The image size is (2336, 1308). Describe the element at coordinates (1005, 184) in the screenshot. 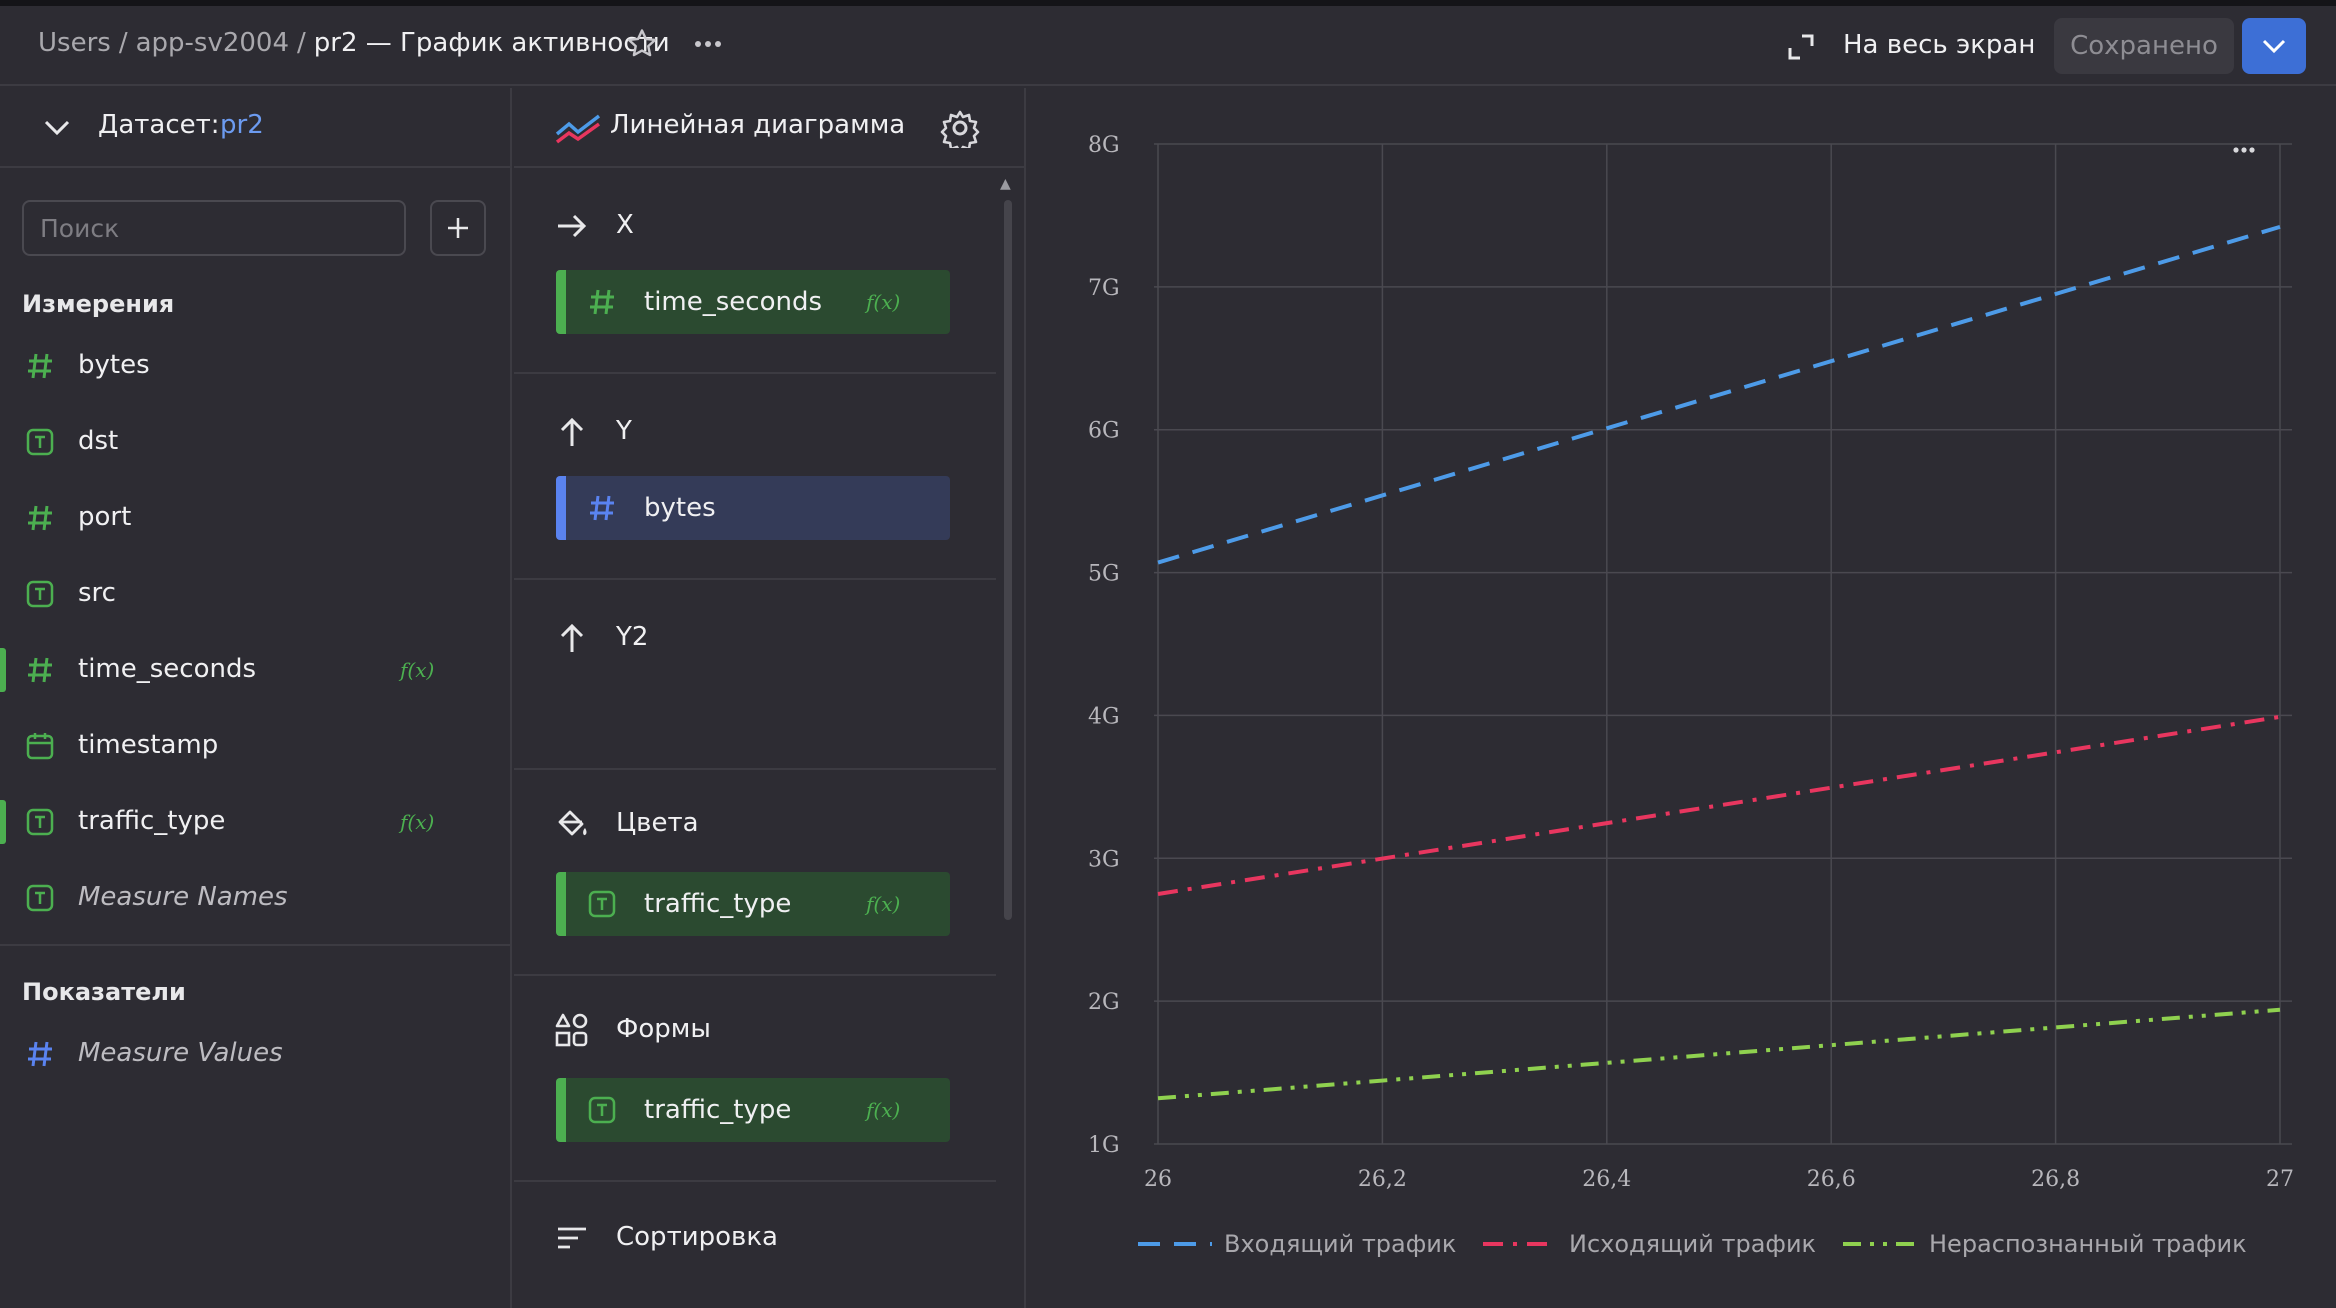

I see `scroll-up-icon: ▲` at that location.